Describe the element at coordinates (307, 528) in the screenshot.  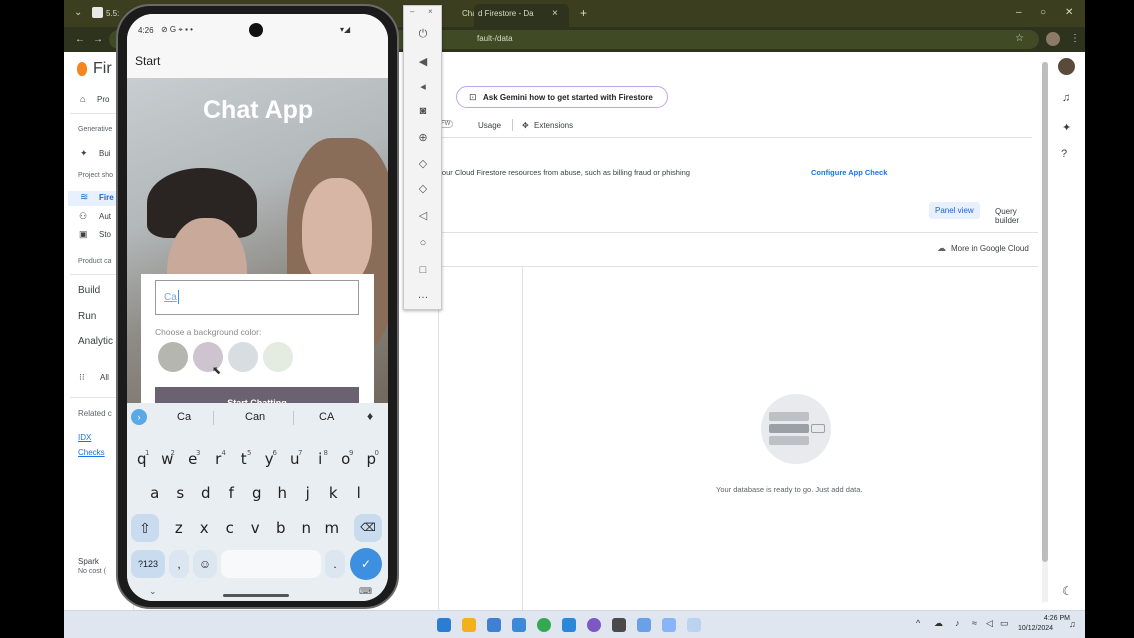
I see `key-n: n` at that location.